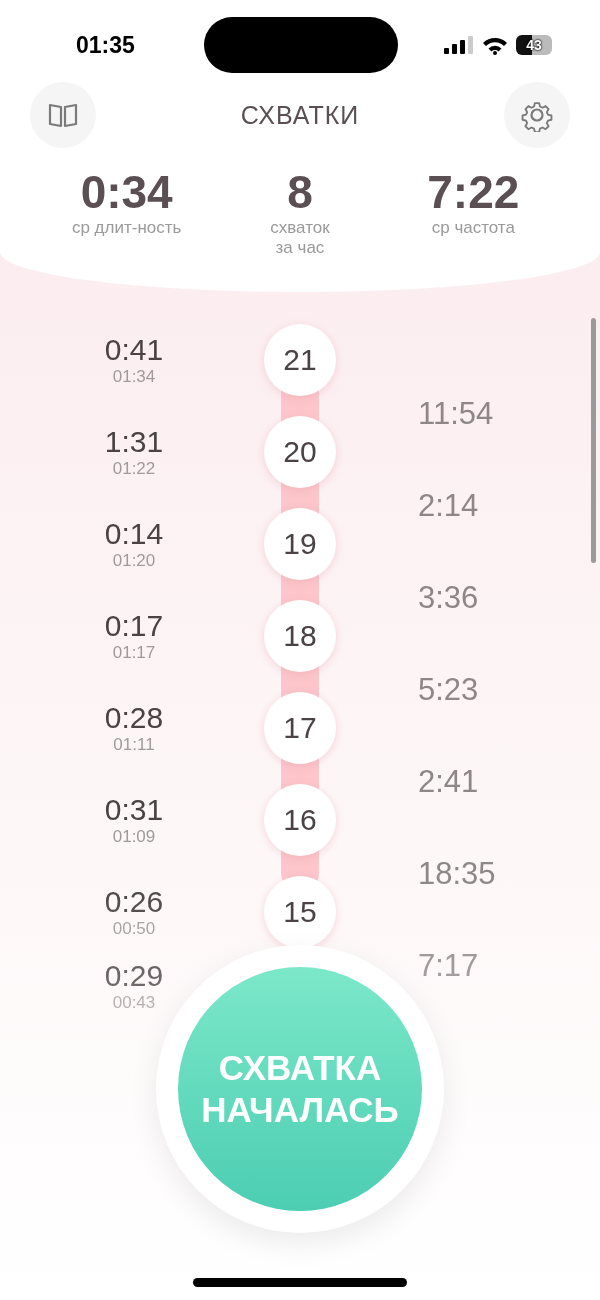  Describe the element at coordinates (300, 452) in the screenshot. I see `contraction-number: 20` at that location.